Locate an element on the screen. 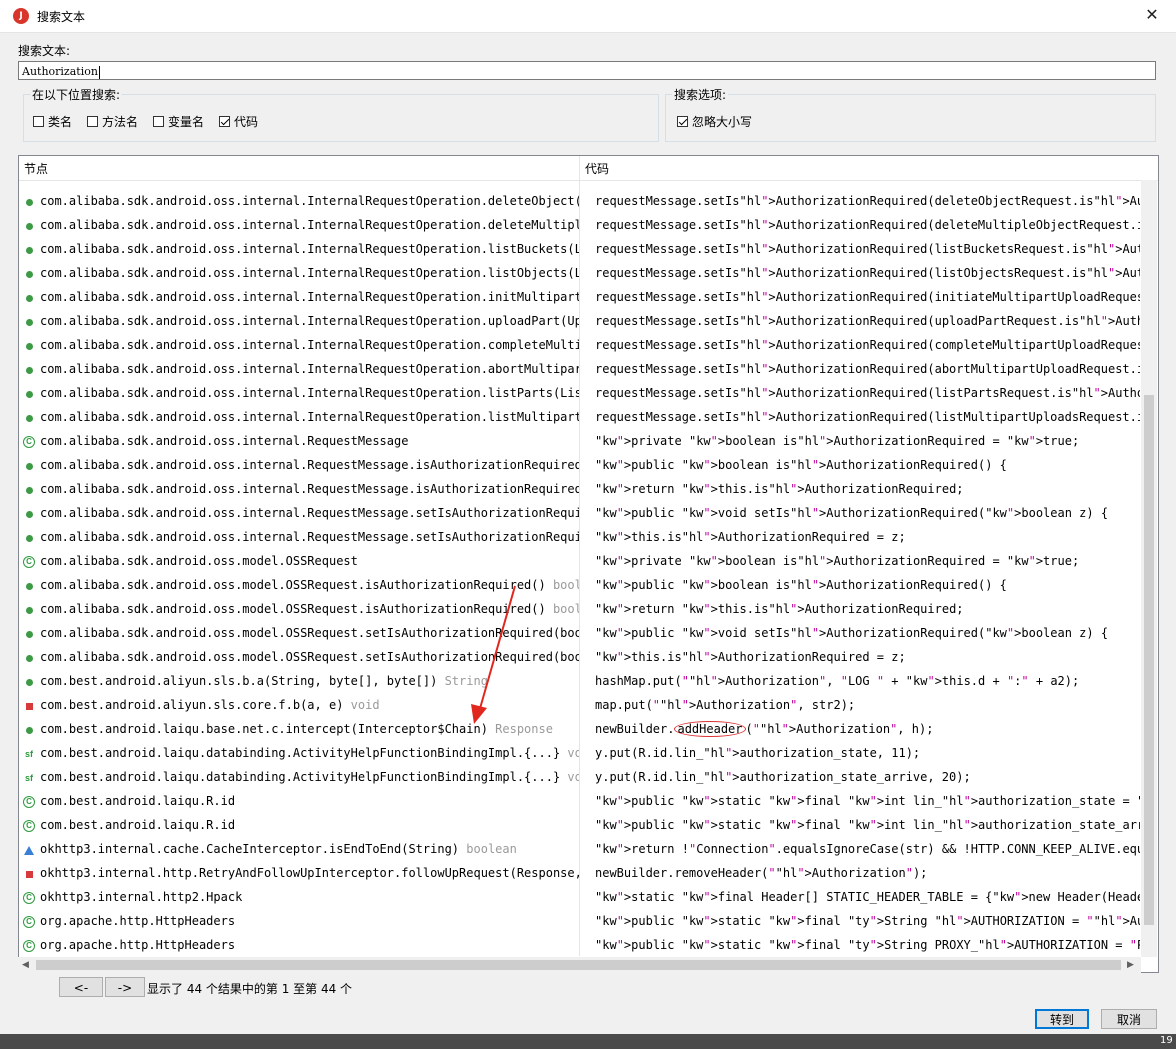 Image resolution: width=1176 pixels, height=1049 pixels. checkbox-method-name: 方法名 is located at coordinates (112, 121).